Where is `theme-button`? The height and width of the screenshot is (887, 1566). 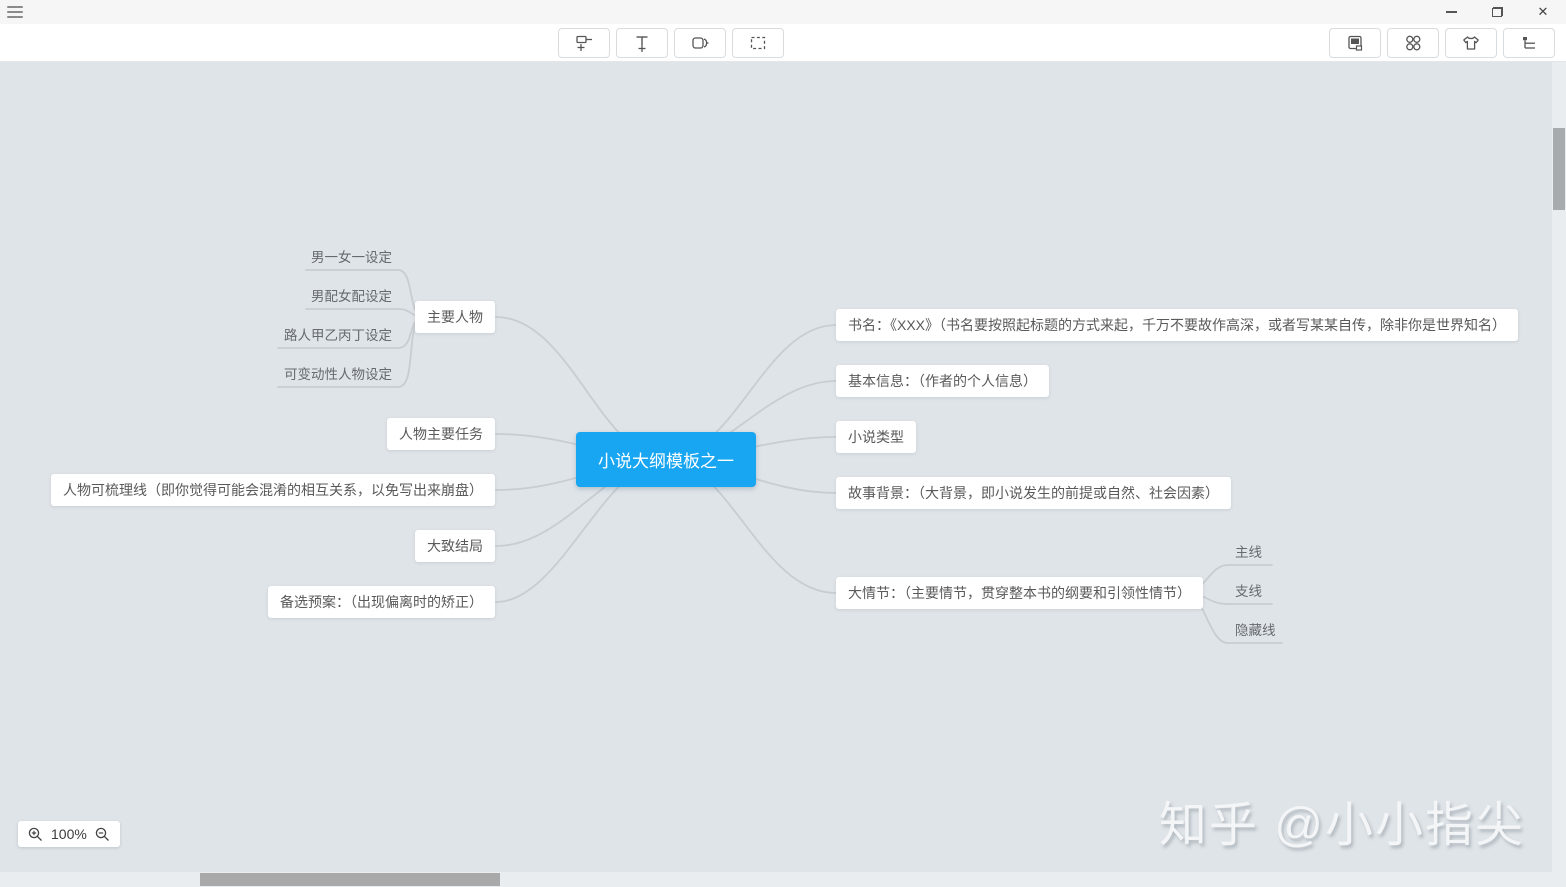 theme-button is located at coordinates (1471, 43).